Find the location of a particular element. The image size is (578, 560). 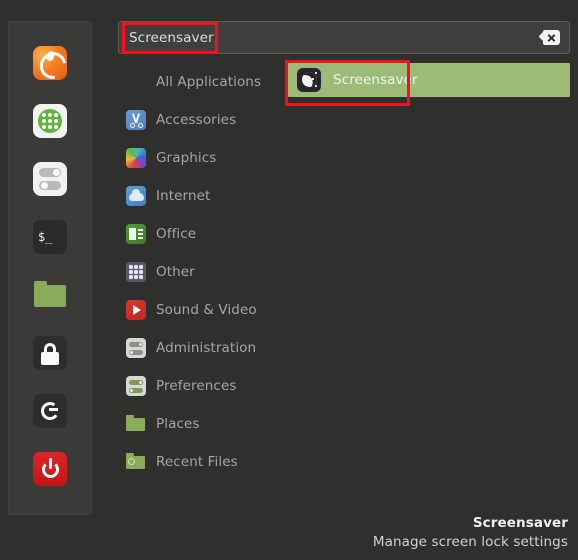

sidebar-item-log-out is located at coordinates (50, 411).